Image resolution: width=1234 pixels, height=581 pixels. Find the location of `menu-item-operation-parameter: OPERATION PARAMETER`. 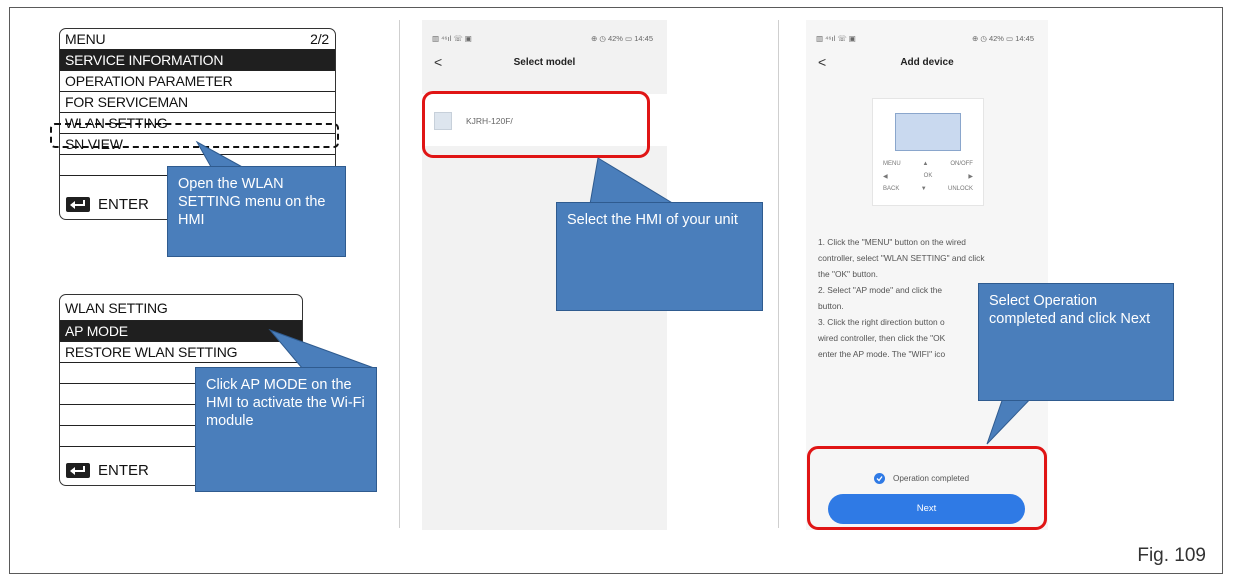

menu-item-operation-parameter: OPERATION PARAMETER is located at coordinates (197, 81).